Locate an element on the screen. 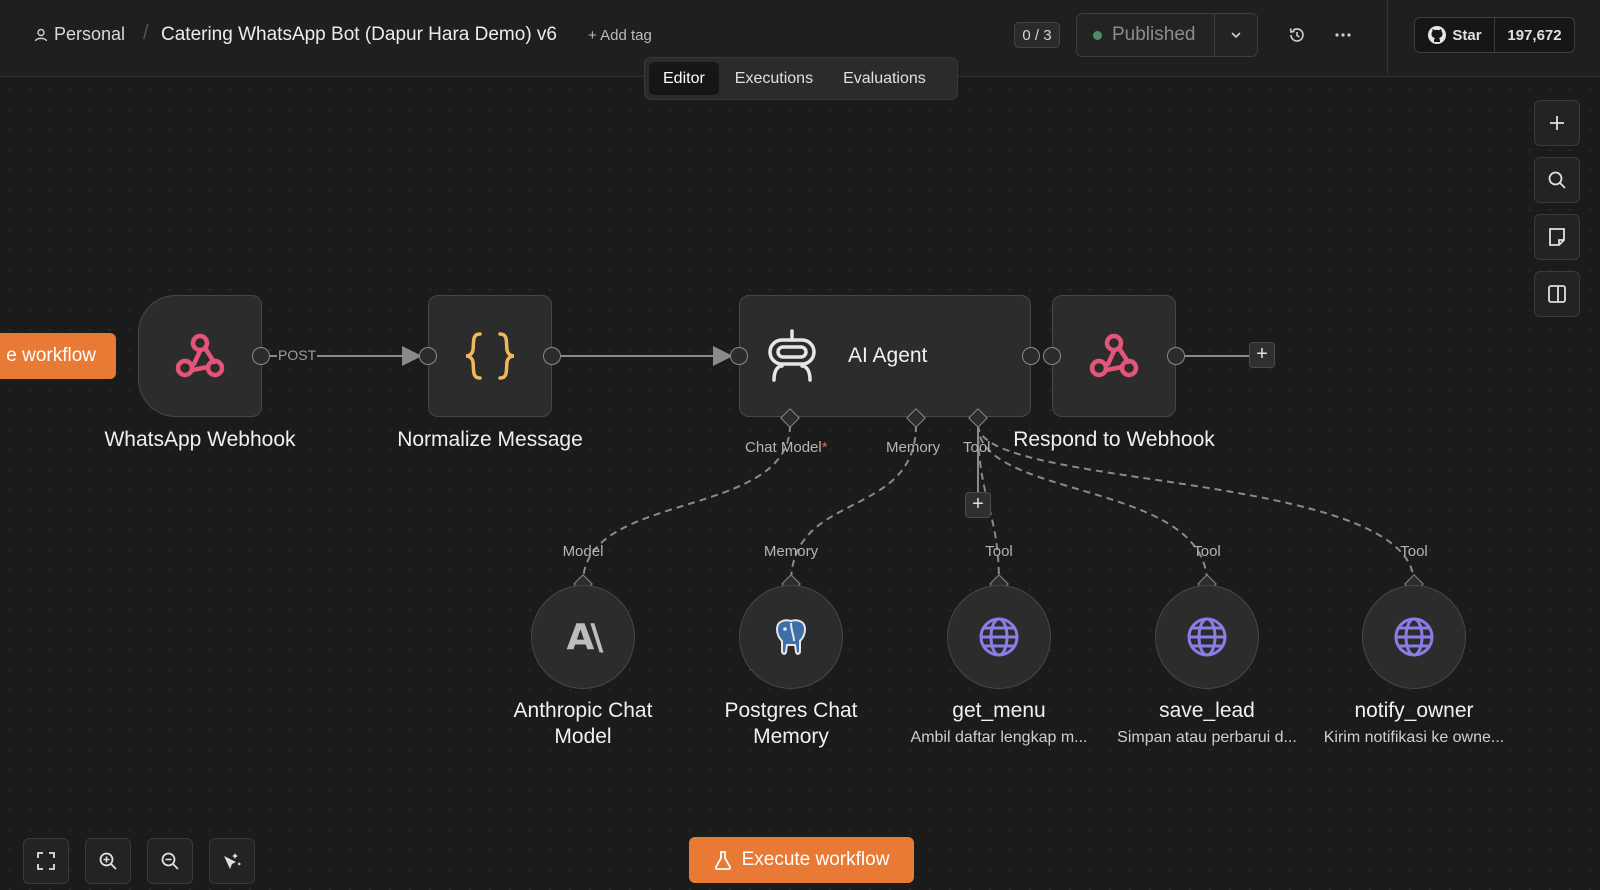 The image size is (1600, 890). tidy-up-button is located at coordinates (232, 861).